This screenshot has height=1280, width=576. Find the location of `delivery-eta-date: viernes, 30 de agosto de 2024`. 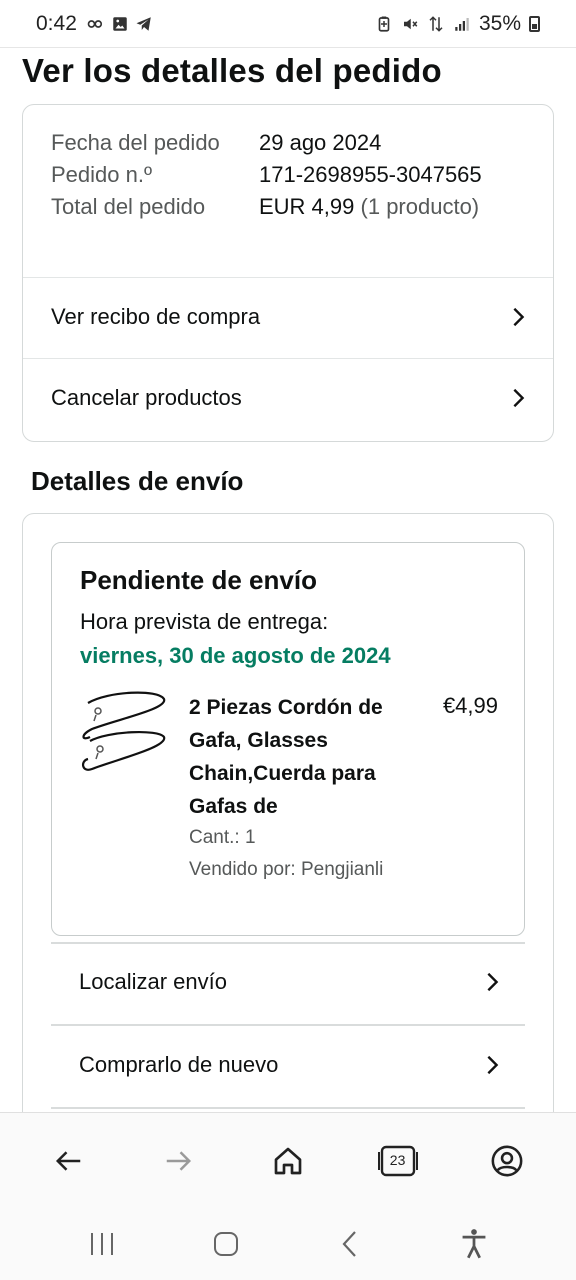

delivery-eta-date: viernes, 30 de agosto de 2024 is located at coordinates (235, 655).